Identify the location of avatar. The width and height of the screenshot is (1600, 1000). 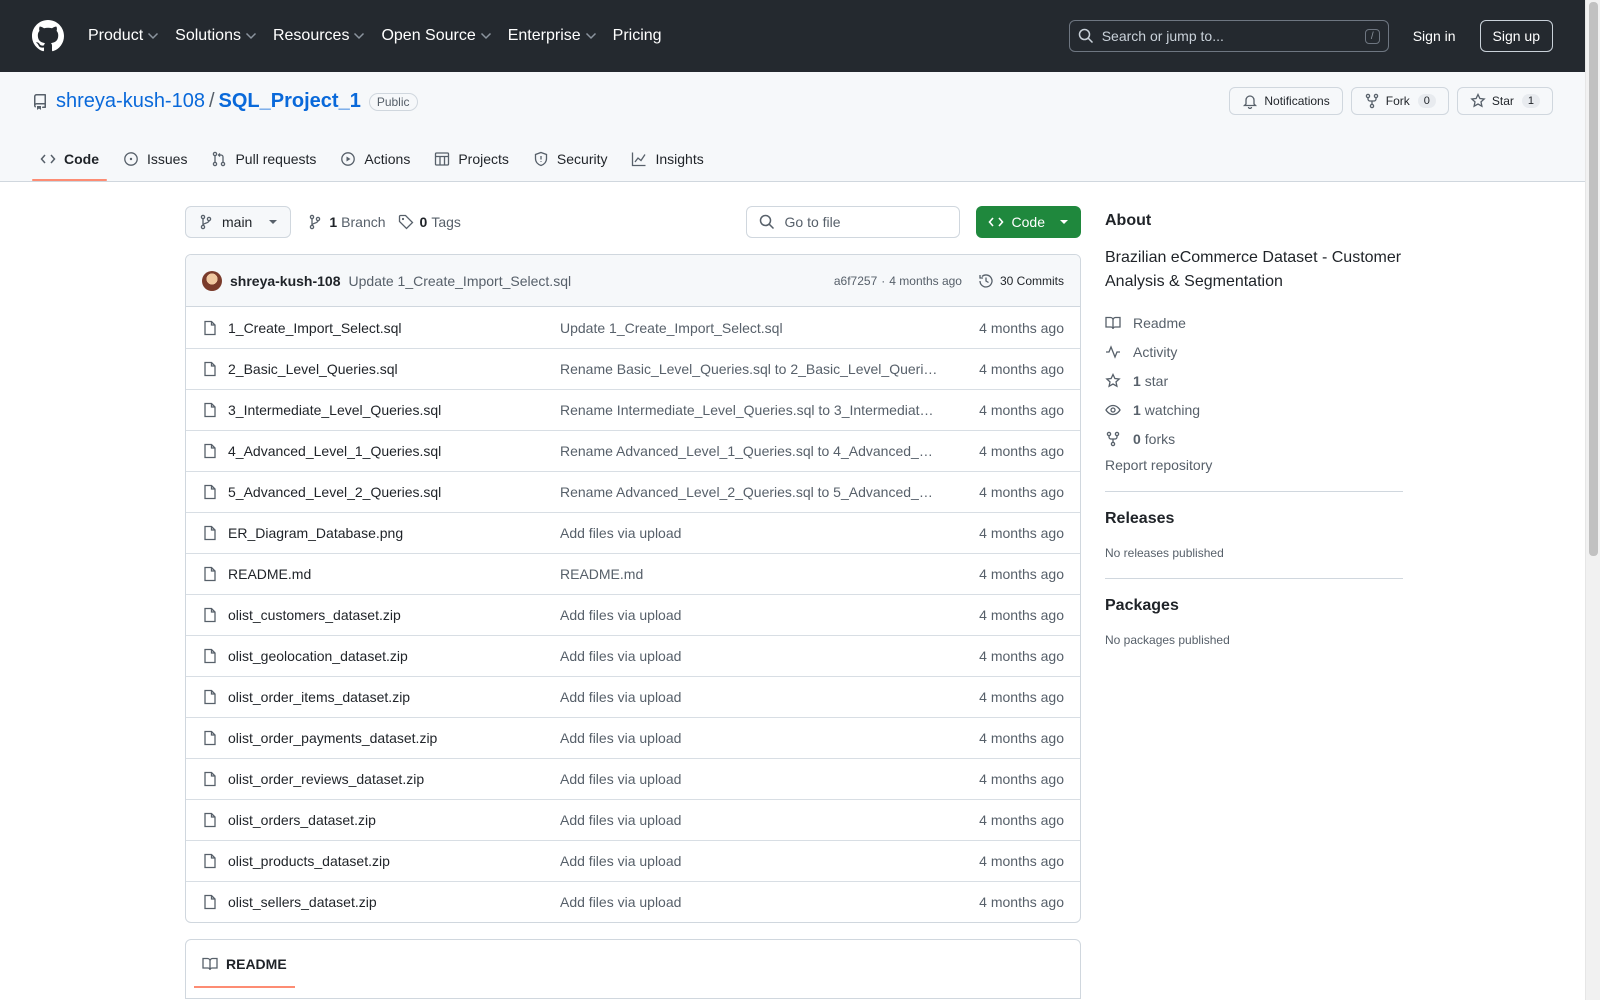
(212, 280).